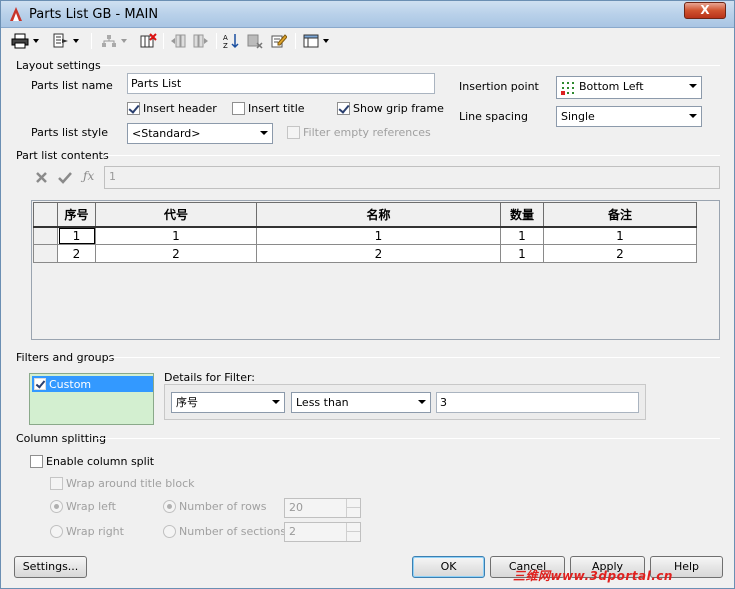  What do you see at coordinates (255, 41) in the screenshot?
I see `clear-button` at bounding box center [255, 41].